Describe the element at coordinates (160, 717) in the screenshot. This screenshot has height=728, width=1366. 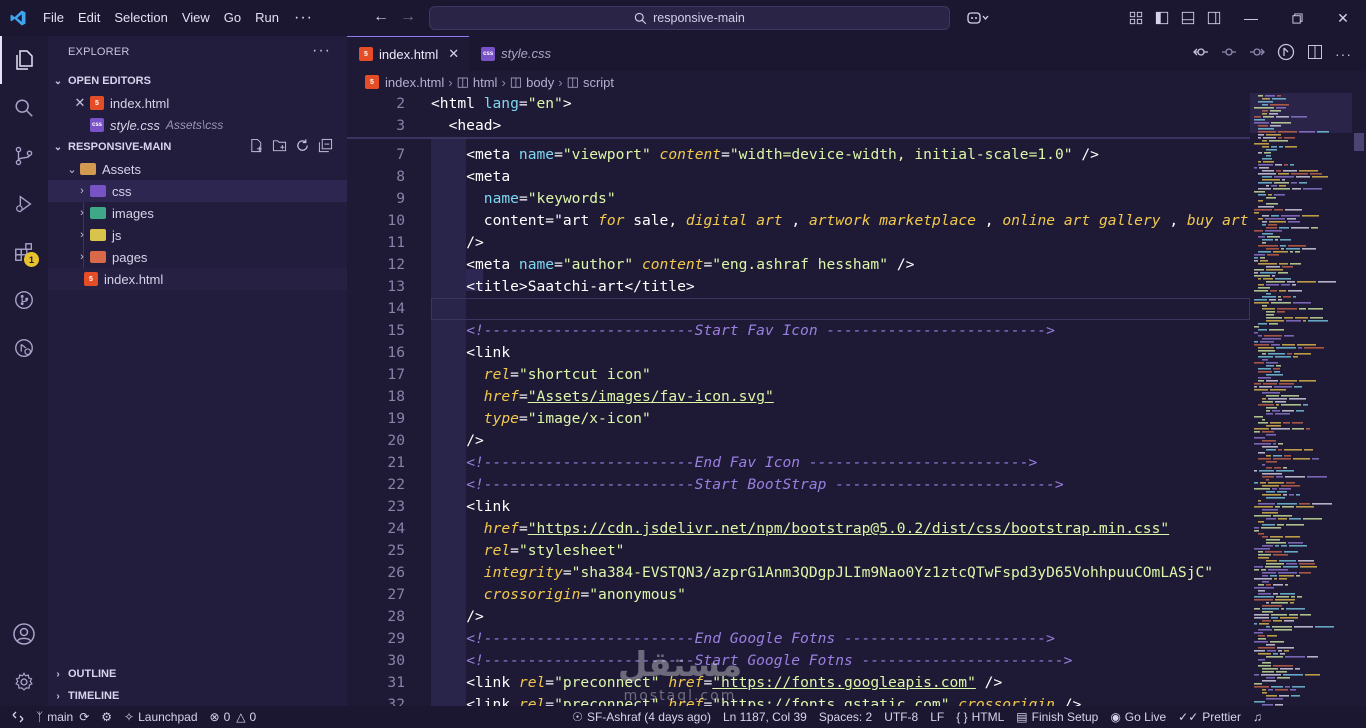
I see `launchpad-status: ✧ Launchpad` at that location.